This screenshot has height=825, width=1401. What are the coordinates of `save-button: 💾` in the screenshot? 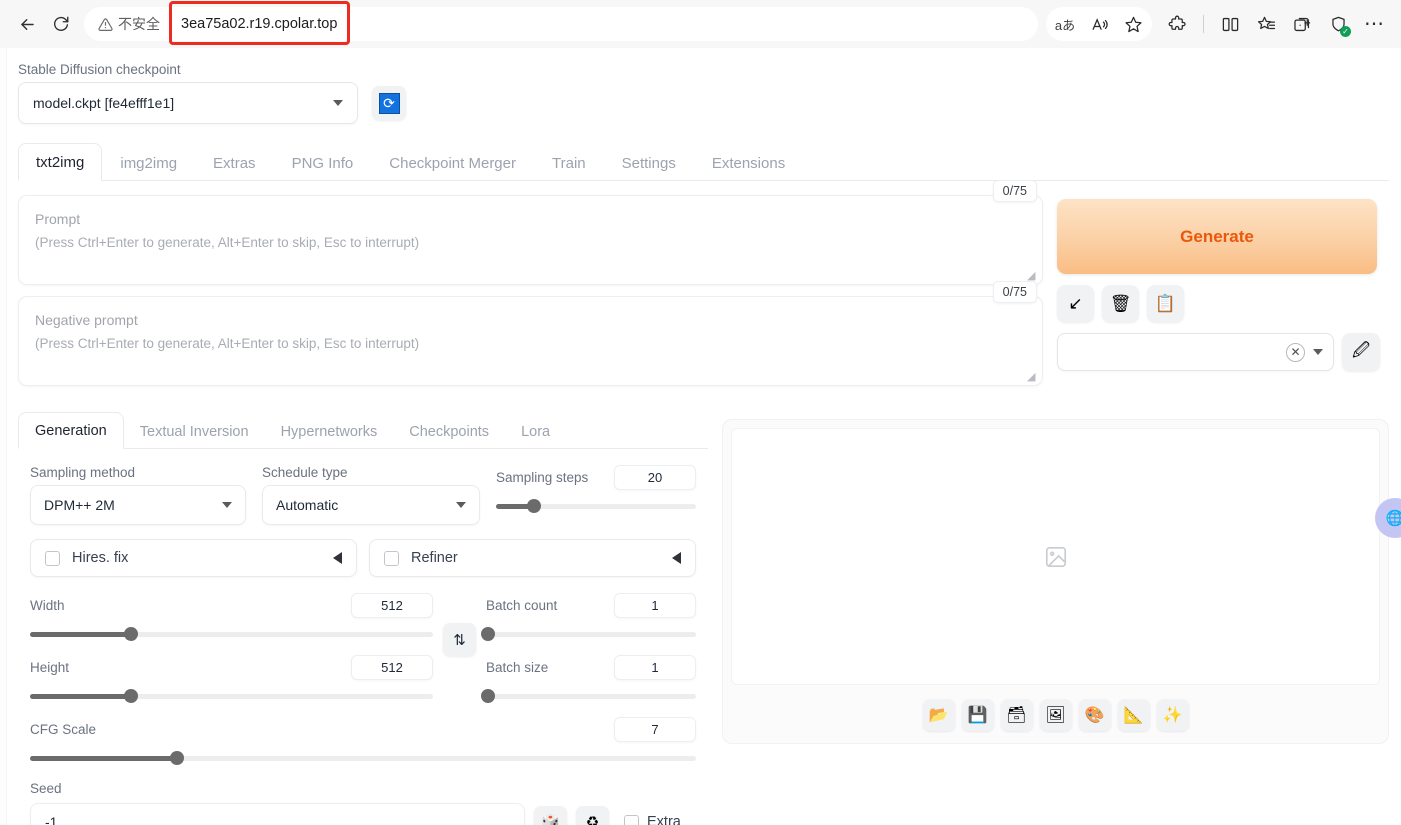 It's located at (977, 715).